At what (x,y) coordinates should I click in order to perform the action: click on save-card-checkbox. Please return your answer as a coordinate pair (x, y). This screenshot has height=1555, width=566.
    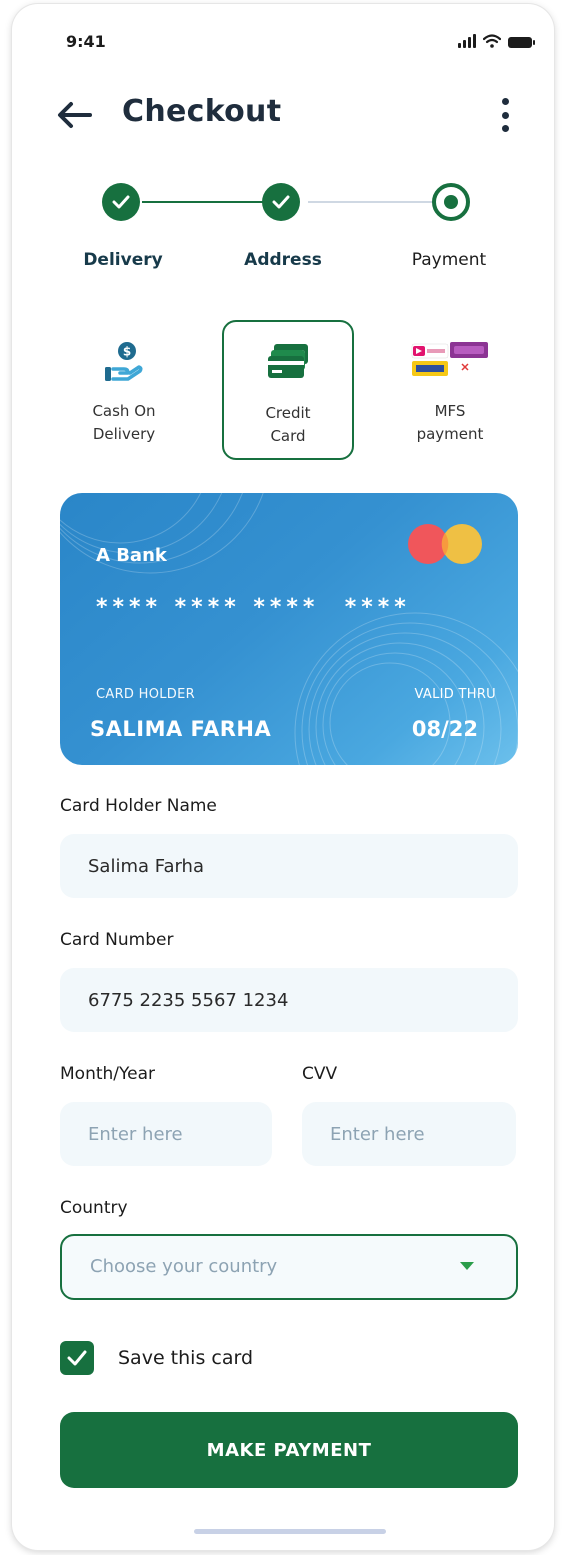
    Looking at the image, I should click on (77, 1358).